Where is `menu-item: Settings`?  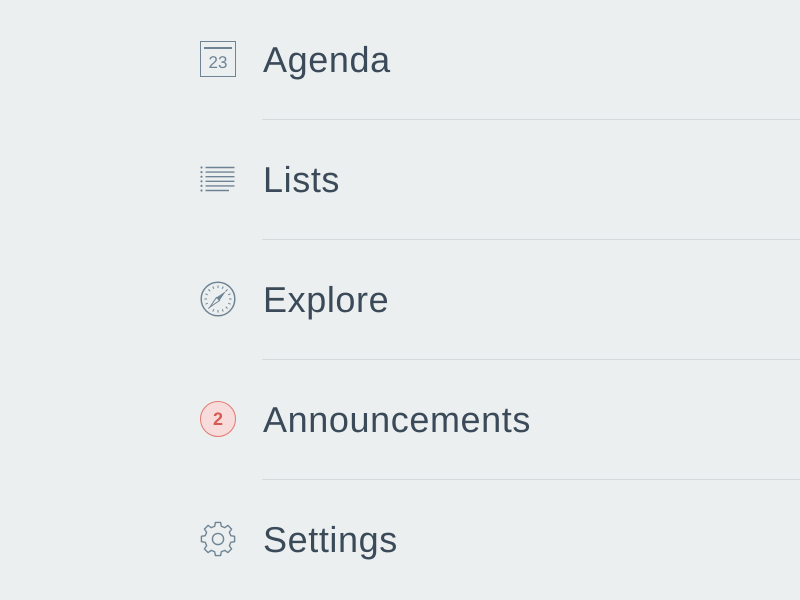
menu-item: Settings is located at coordinates (299, 539).